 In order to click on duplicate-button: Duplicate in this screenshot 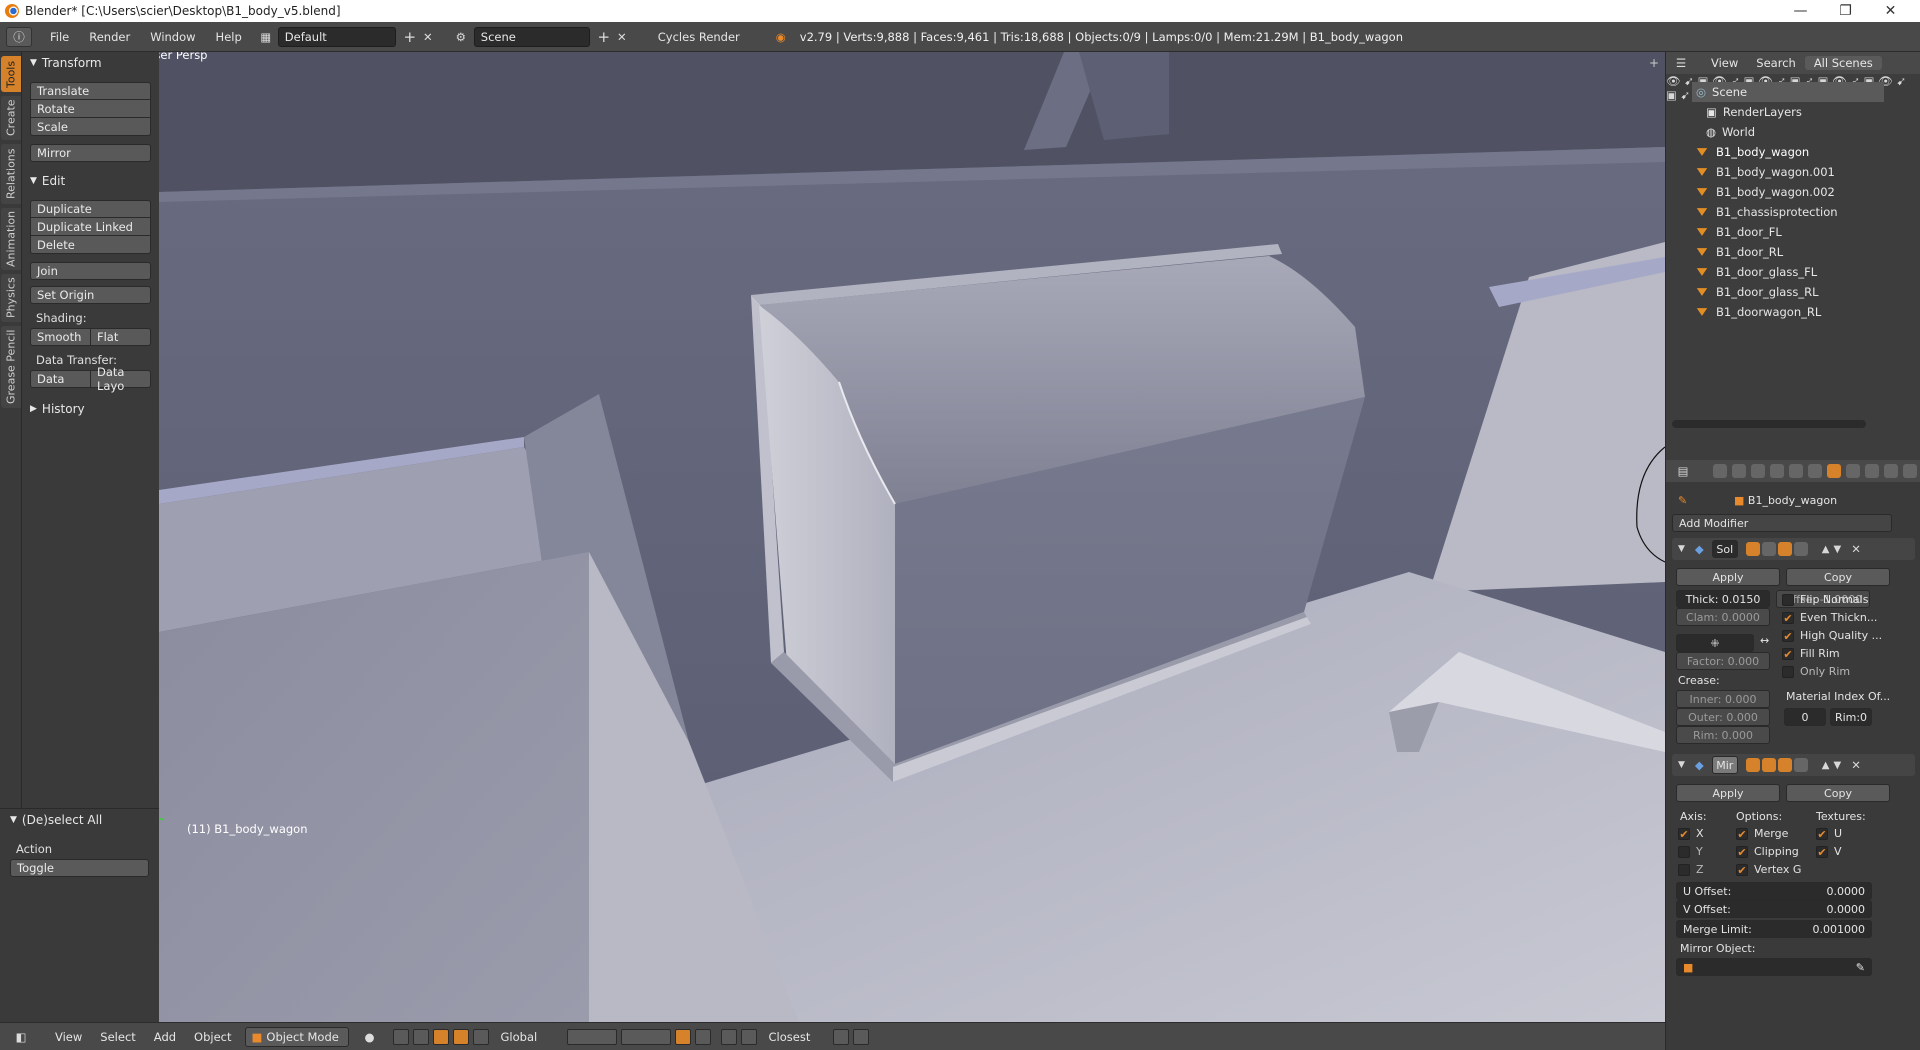, I will do `click(90, 209)`.